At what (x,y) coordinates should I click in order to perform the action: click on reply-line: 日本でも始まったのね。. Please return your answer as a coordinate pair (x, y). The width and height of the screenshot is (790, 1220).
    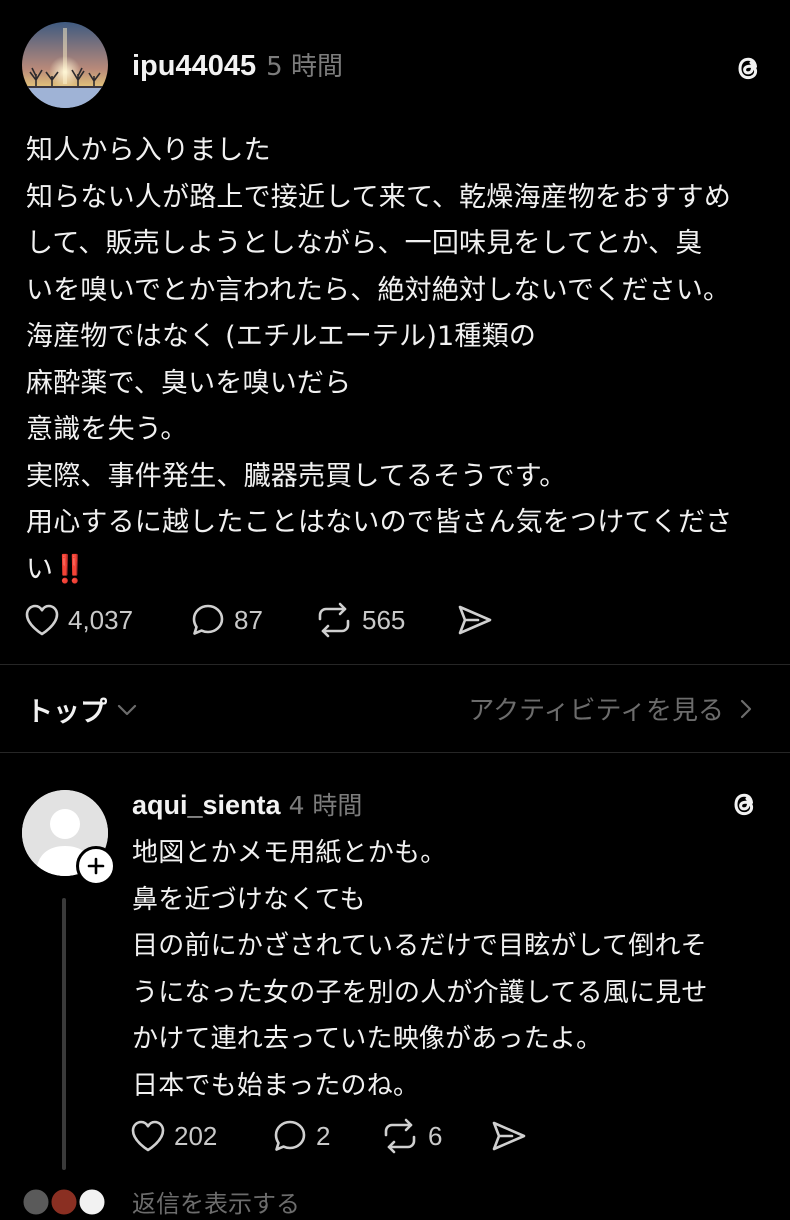
    Looking at the image, I should click on (276, 1085).